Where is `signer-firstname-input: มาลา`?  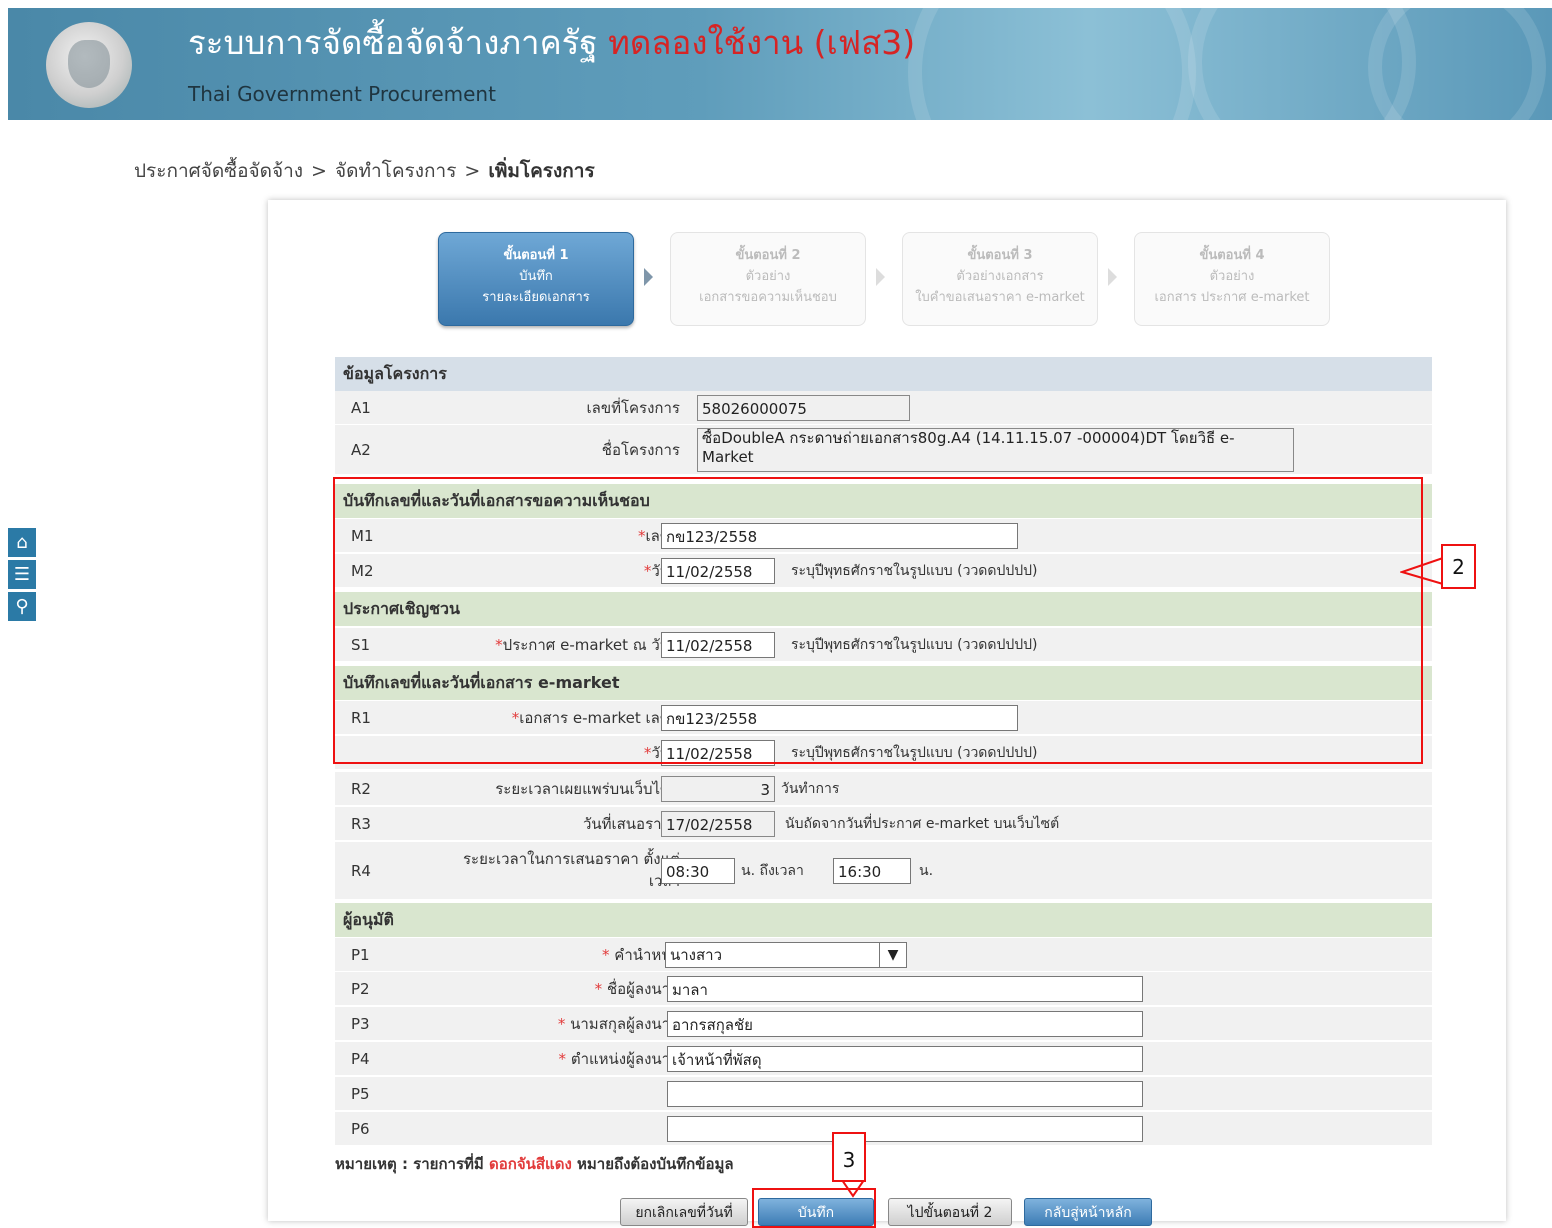 signer-firstname-input: มาลา is located at coordinates (905, 989).